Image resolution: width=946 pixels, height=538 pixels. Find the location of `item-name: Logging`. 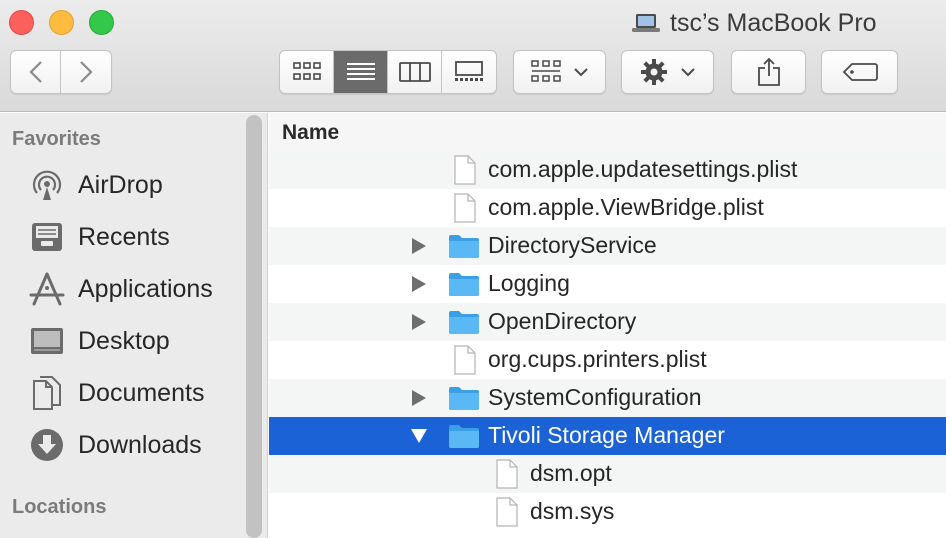

item-name: Logging is located at coordinates (529, 283).